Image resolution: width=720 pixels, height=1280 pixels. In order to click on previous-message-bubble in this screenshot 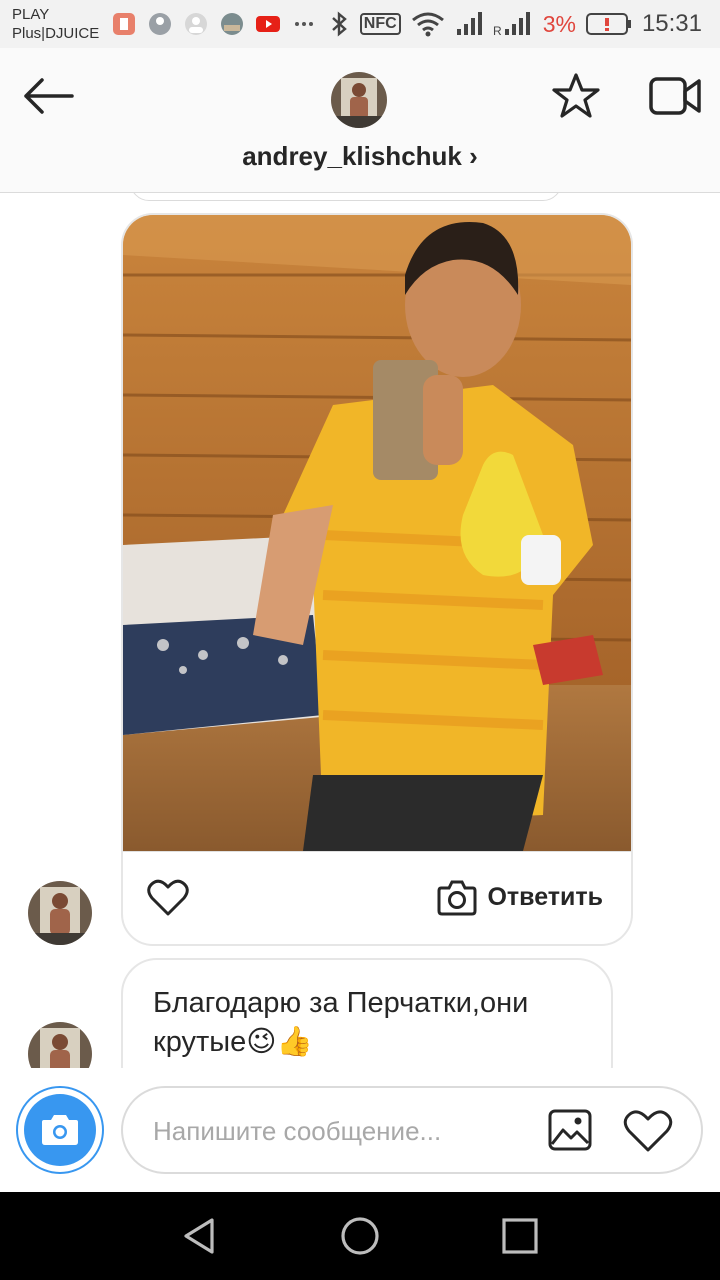, I will do `click(346, 197)`.